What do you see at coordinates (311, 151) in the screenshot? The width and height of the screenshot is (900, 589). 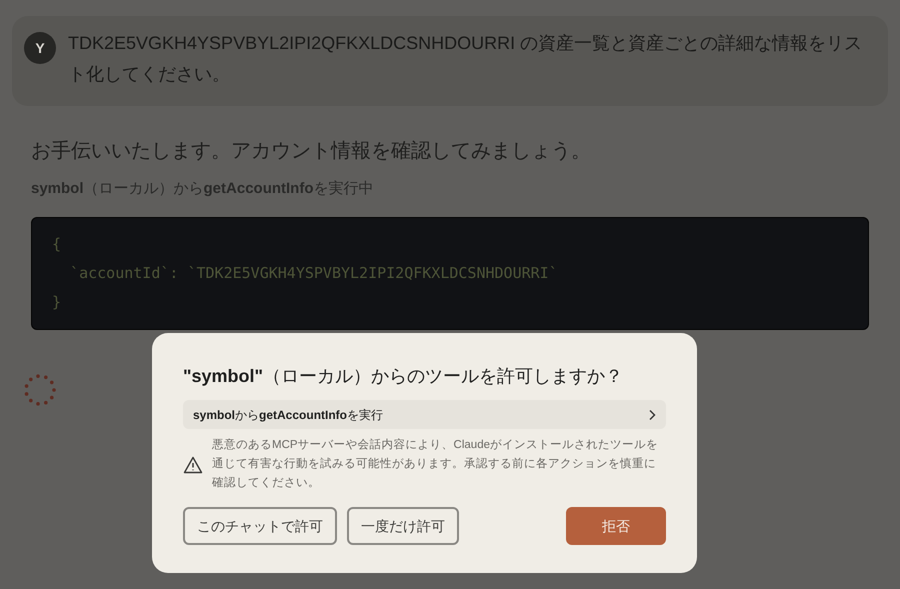 I see `assistant-intro: お手伝いいたします。アカウント情報を確認してみましょう。` at bounding box center [311, 151].